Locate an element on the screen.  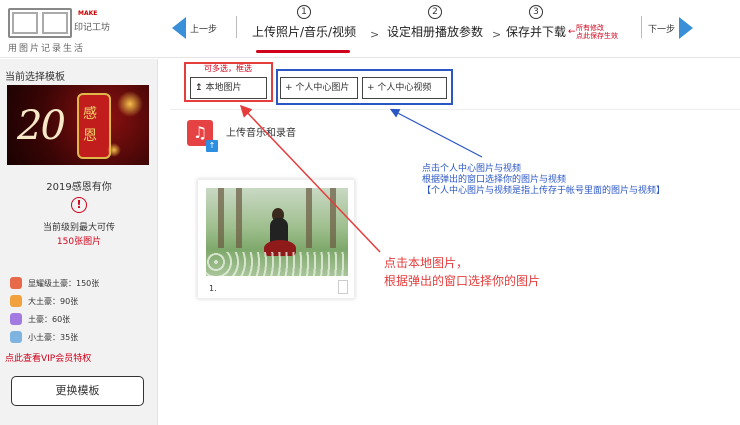
step-settings: 2 设定相册播放参数 is located at coordinates (435, 22).